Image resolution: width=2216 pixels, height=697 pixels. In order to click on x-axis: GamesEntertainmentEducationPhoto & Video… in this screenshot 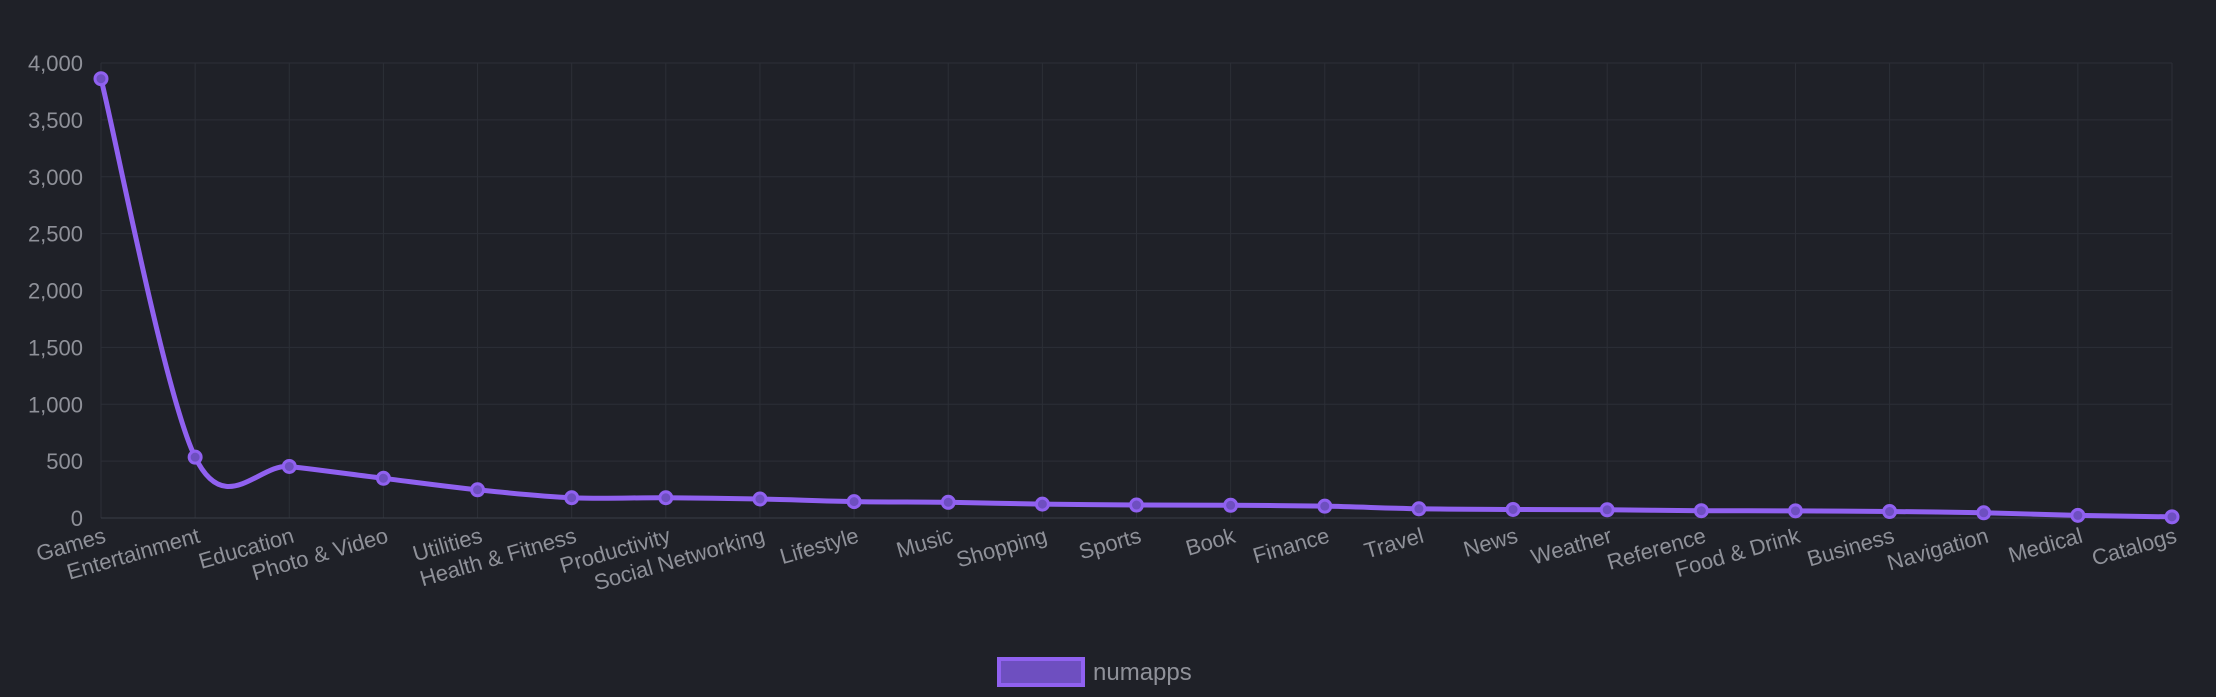, I will do `click(1106, 556)`.